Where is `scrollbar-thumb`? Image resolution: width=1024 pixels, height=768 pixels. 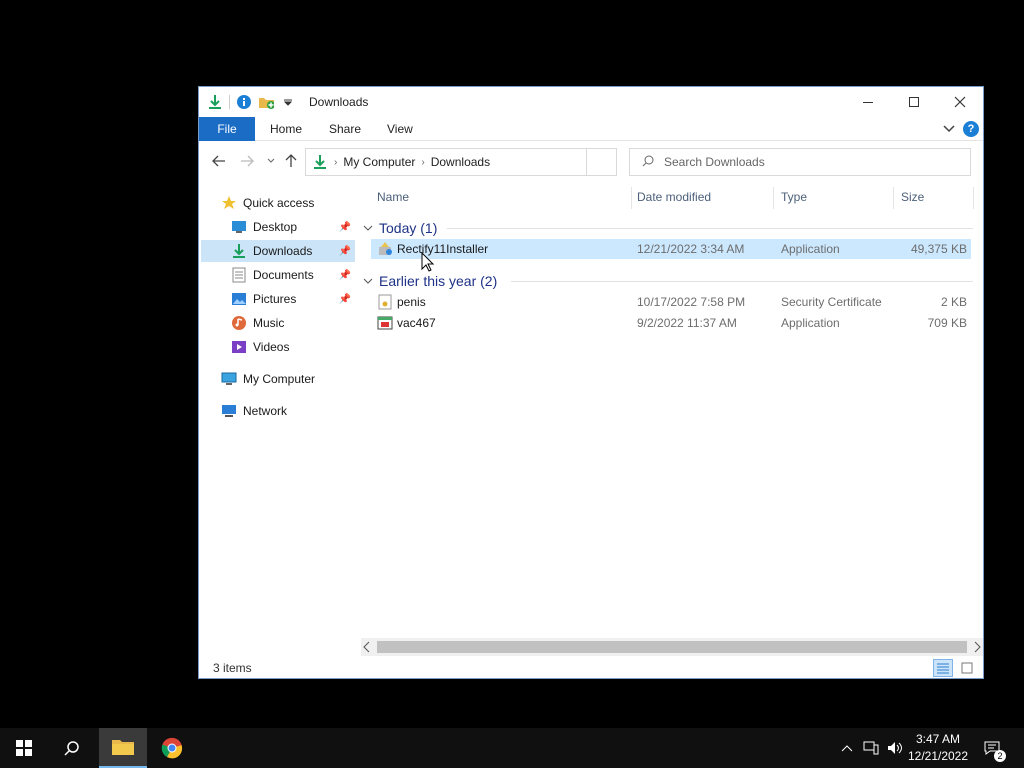 scrollbar-thumb is located at coordinates (672, 647).